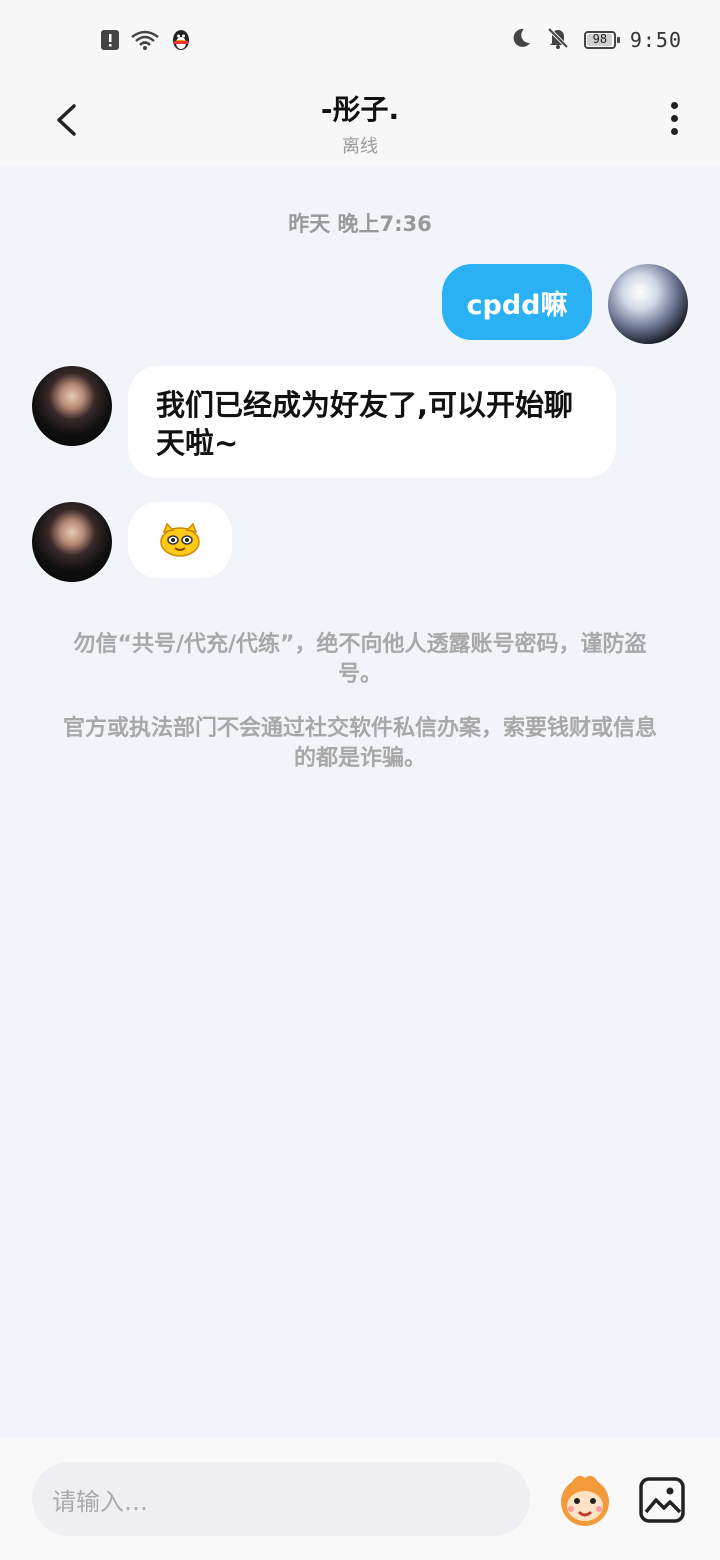 The height and width of the screenshot is (1560, 720). I want to click on status-left-icons, so click(146, 42).